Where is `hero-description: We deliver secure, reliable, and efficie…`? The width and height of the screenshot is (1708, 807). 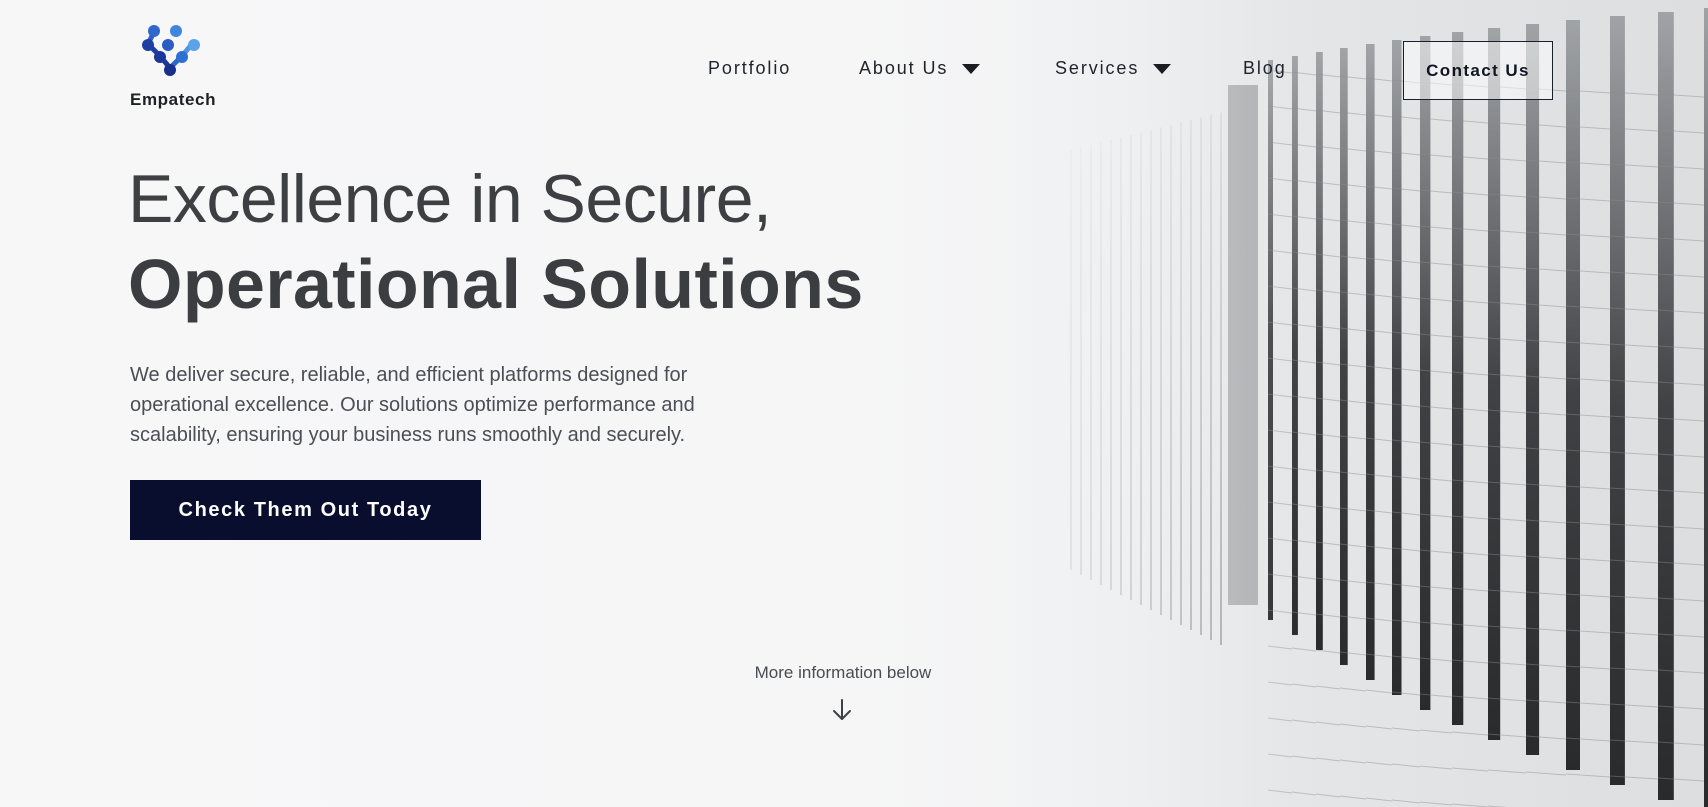 hero-description: We deliver secure, reliable, and efficie… is located at coordinates (412, 405).